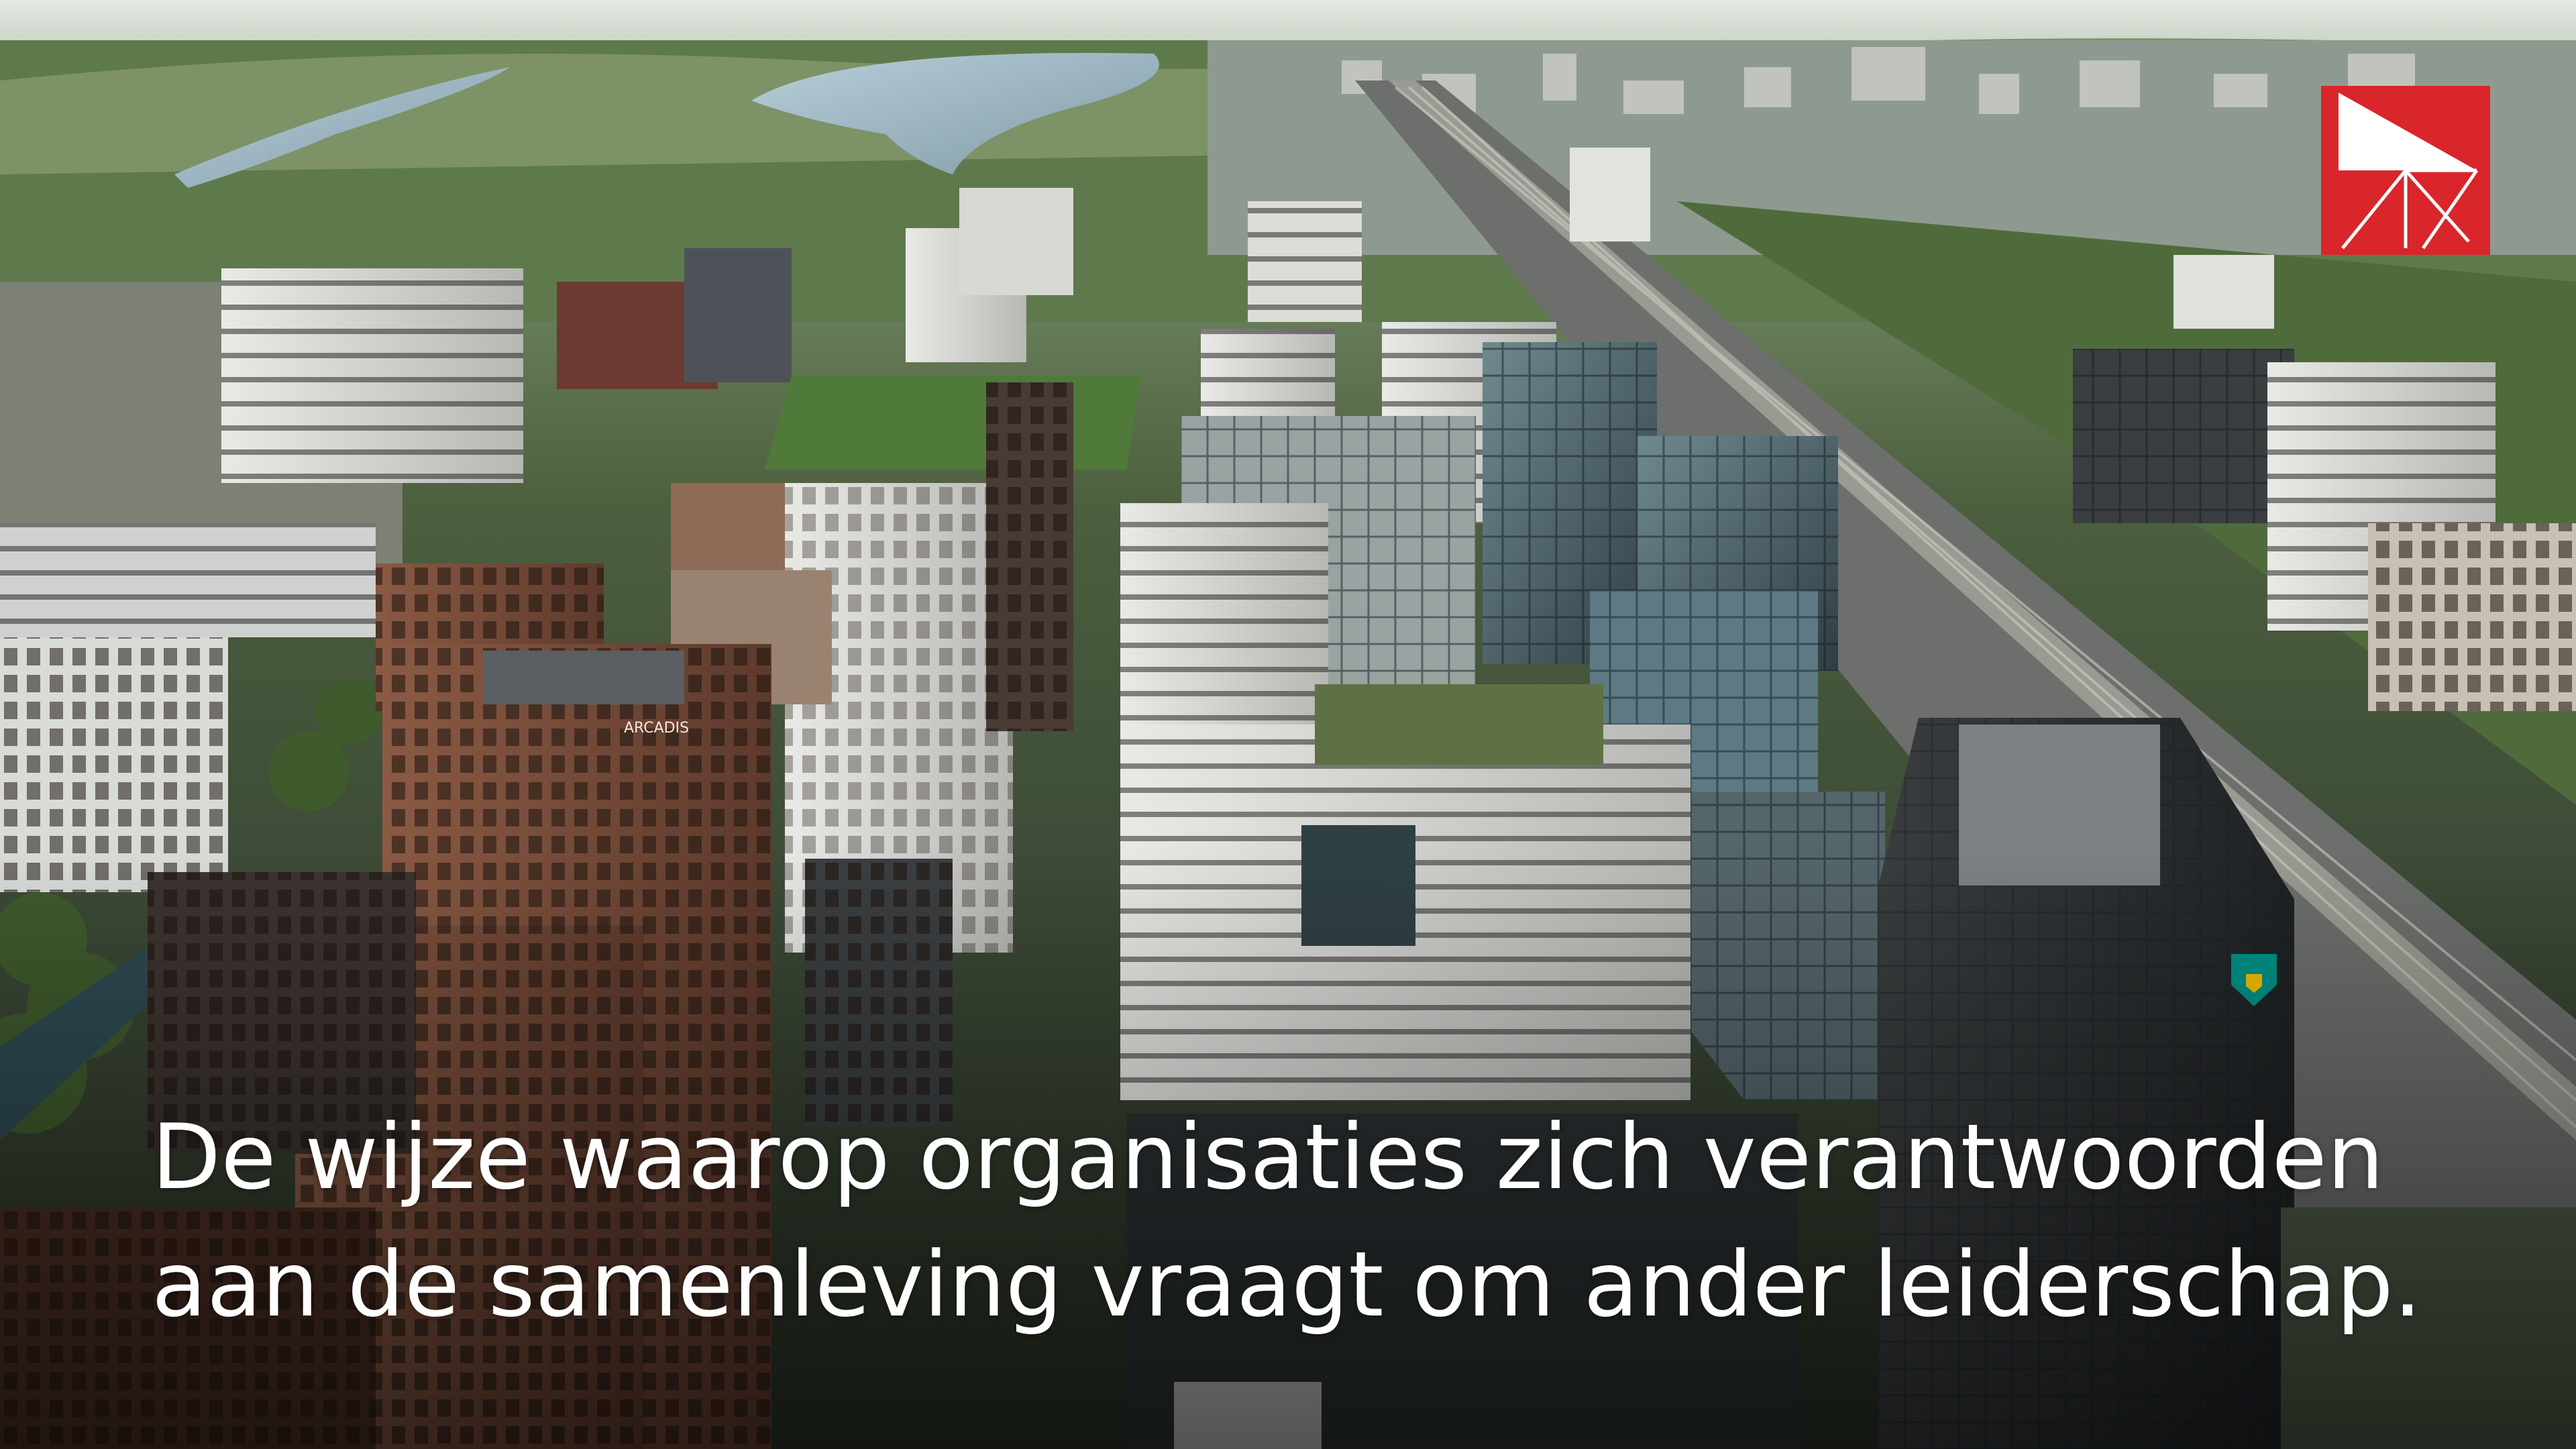 The width and height of the screenshot is (2576, 1449). What do you see at coordinates (656, 728) in the screenshot?
I see `arcadis-building-sign: ARCADIS` at bounding box center [656, 728].